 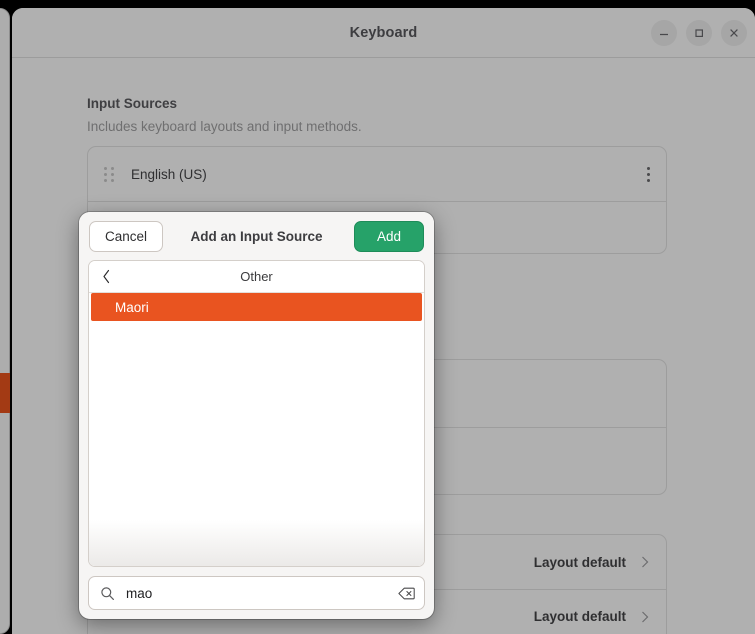 What do you see at coordinates (132, 103) in the screenshot?
I see `input-sources-heading: Input Sources` at bounding box center [132, 103].